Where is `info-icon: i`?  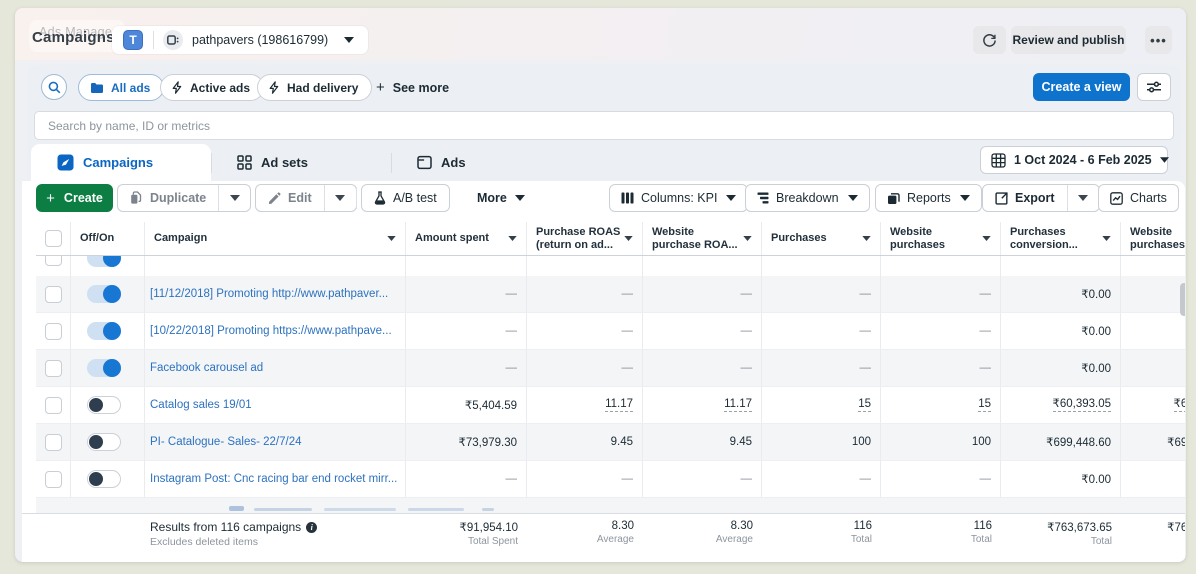
info-icon: i is located at coordinates (312, 527).